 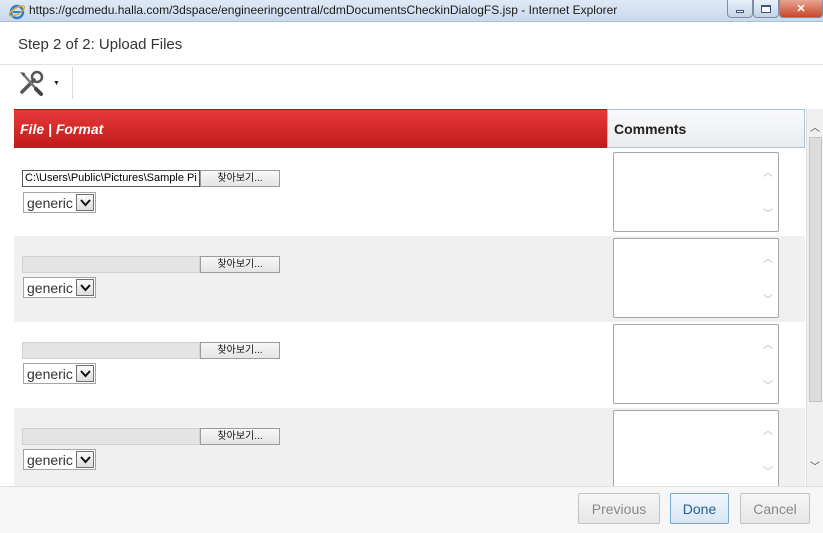 What do you see at coordinates (72, 83) in the screenshot?
I see `toolbar-separator` at bounding box center [72, 83].